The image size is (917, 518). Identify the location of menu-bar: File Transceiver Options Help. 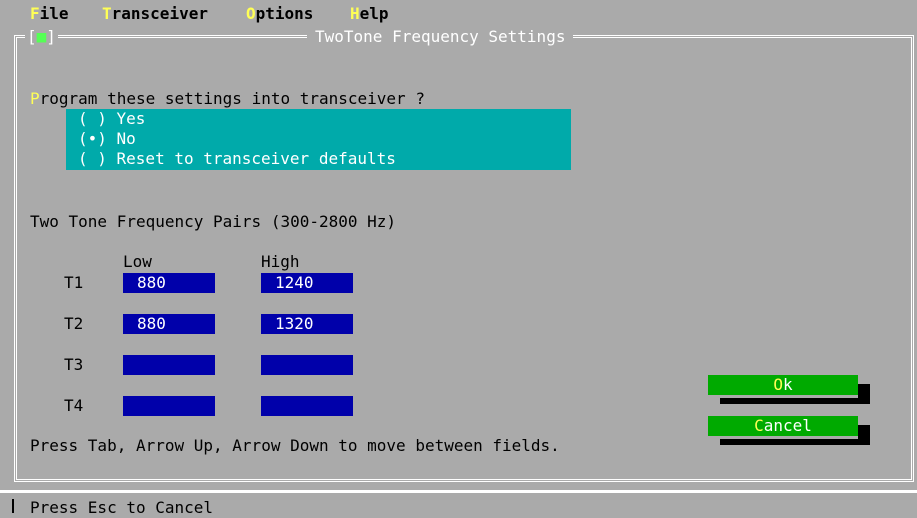
(458, 11).